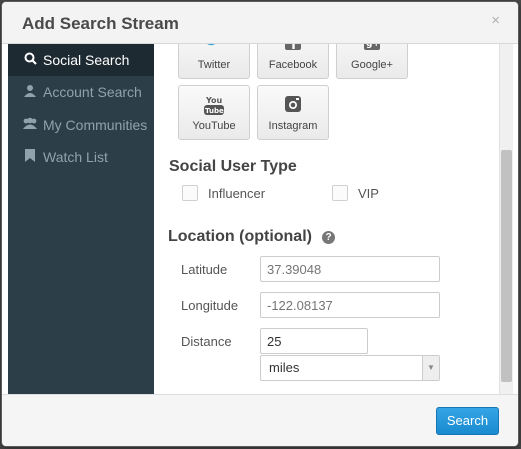 The height and width of the screenshot is (449, 521). Describe the element at coordinates (368, 193) in the screenshot. I see `vip-label: VIP` at that location.